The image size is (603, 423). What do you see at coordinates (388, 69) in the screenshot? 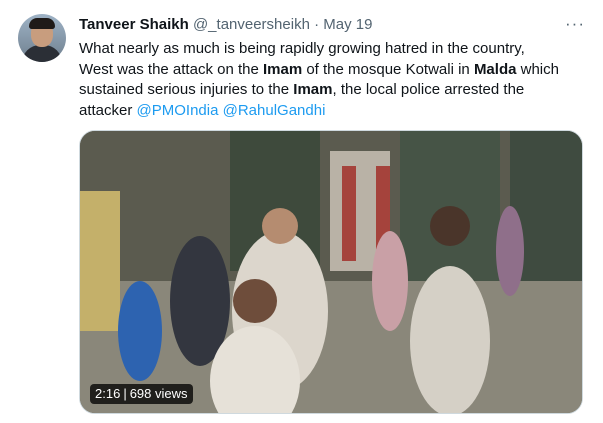
I see `text-run: of the mosque Kotwali in` at bounding box center [388, 69].